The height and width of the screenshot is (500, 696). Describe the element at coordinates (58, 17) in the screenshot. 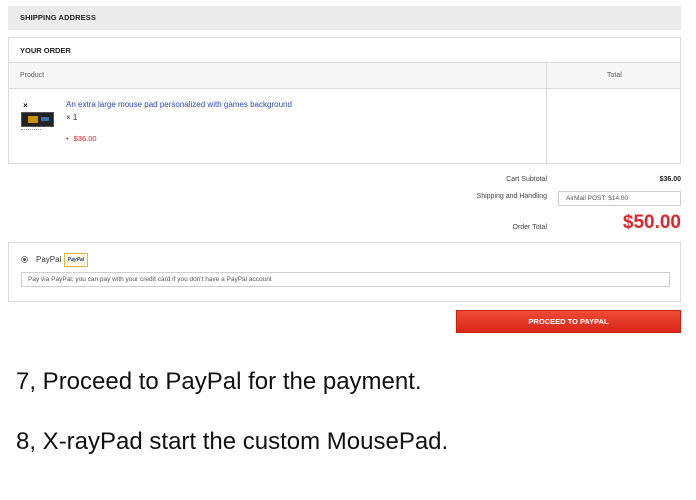

I see `shipping-address-title: SHIPPING ADDRESS` at that location.